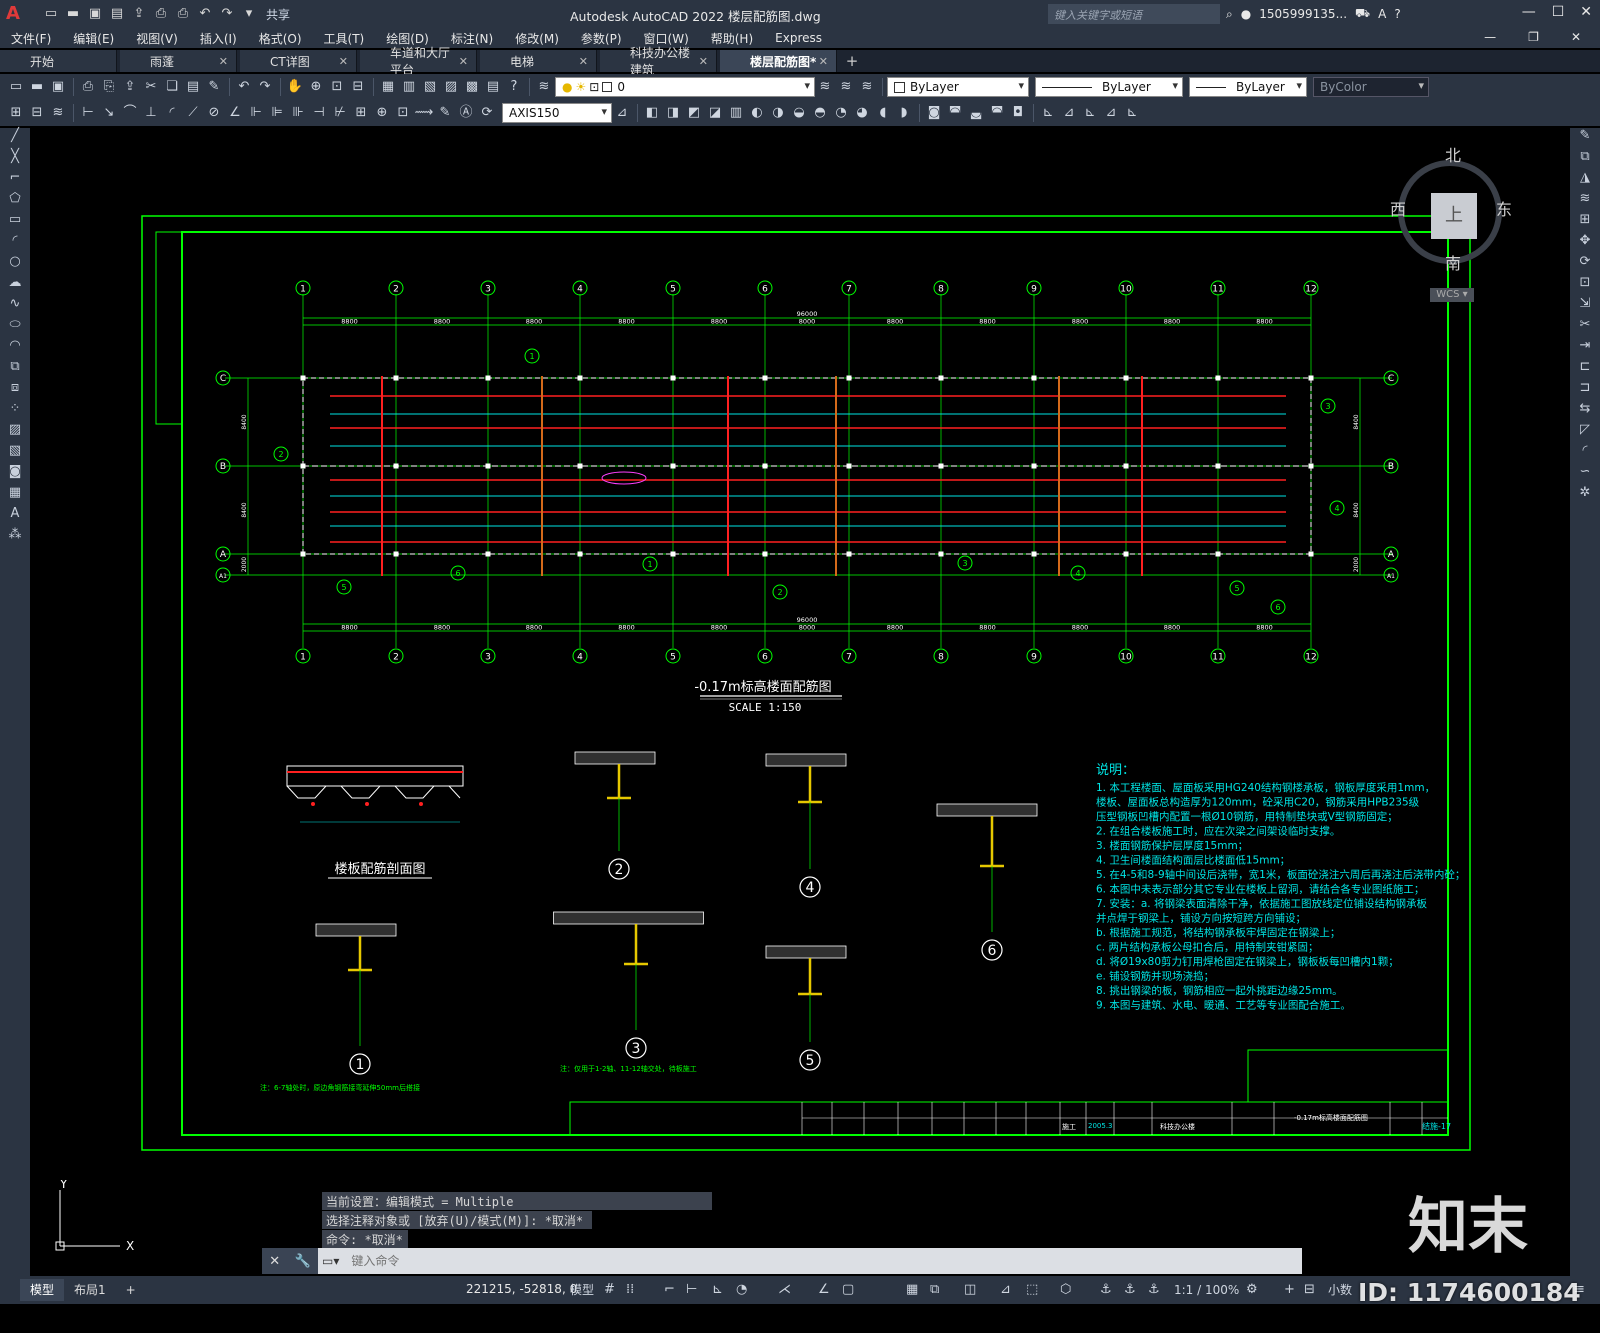  What do you see at coordinates (95, 14) in the screenshot?
I see `save-icon: ▣` at bounding box center [95, 14].